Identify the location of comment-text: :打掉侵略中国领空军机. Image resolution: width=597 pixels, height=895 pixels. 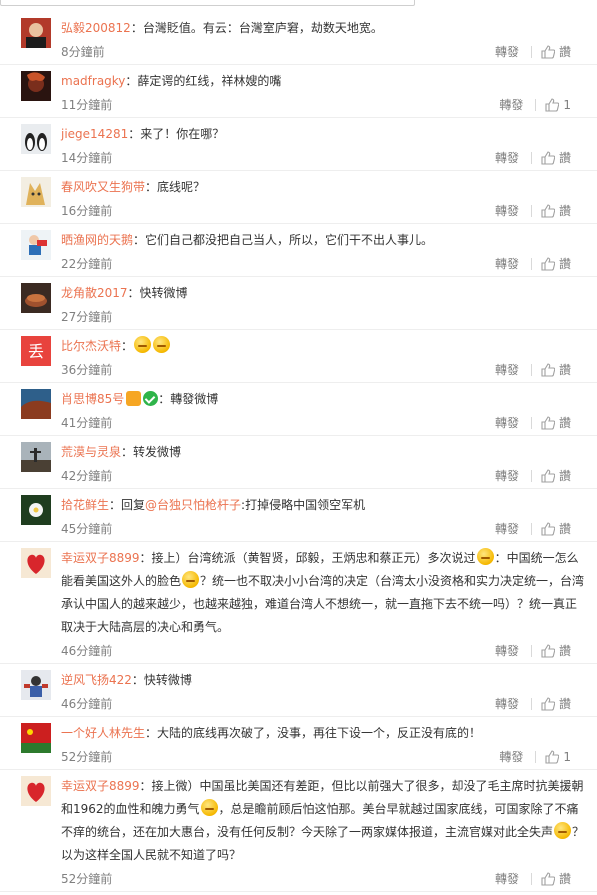
(303, 505).